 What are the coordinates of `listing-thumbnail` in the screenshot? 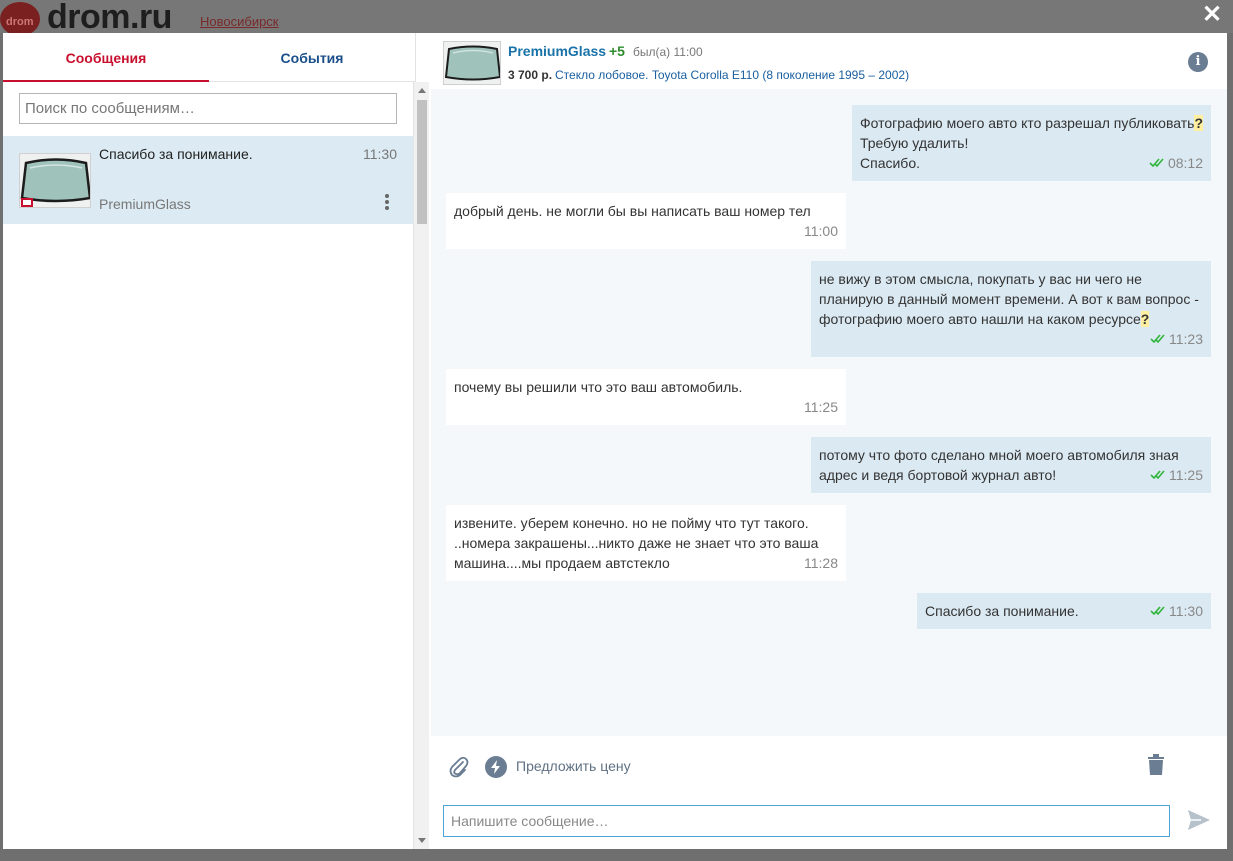 It's located at (472, 63).